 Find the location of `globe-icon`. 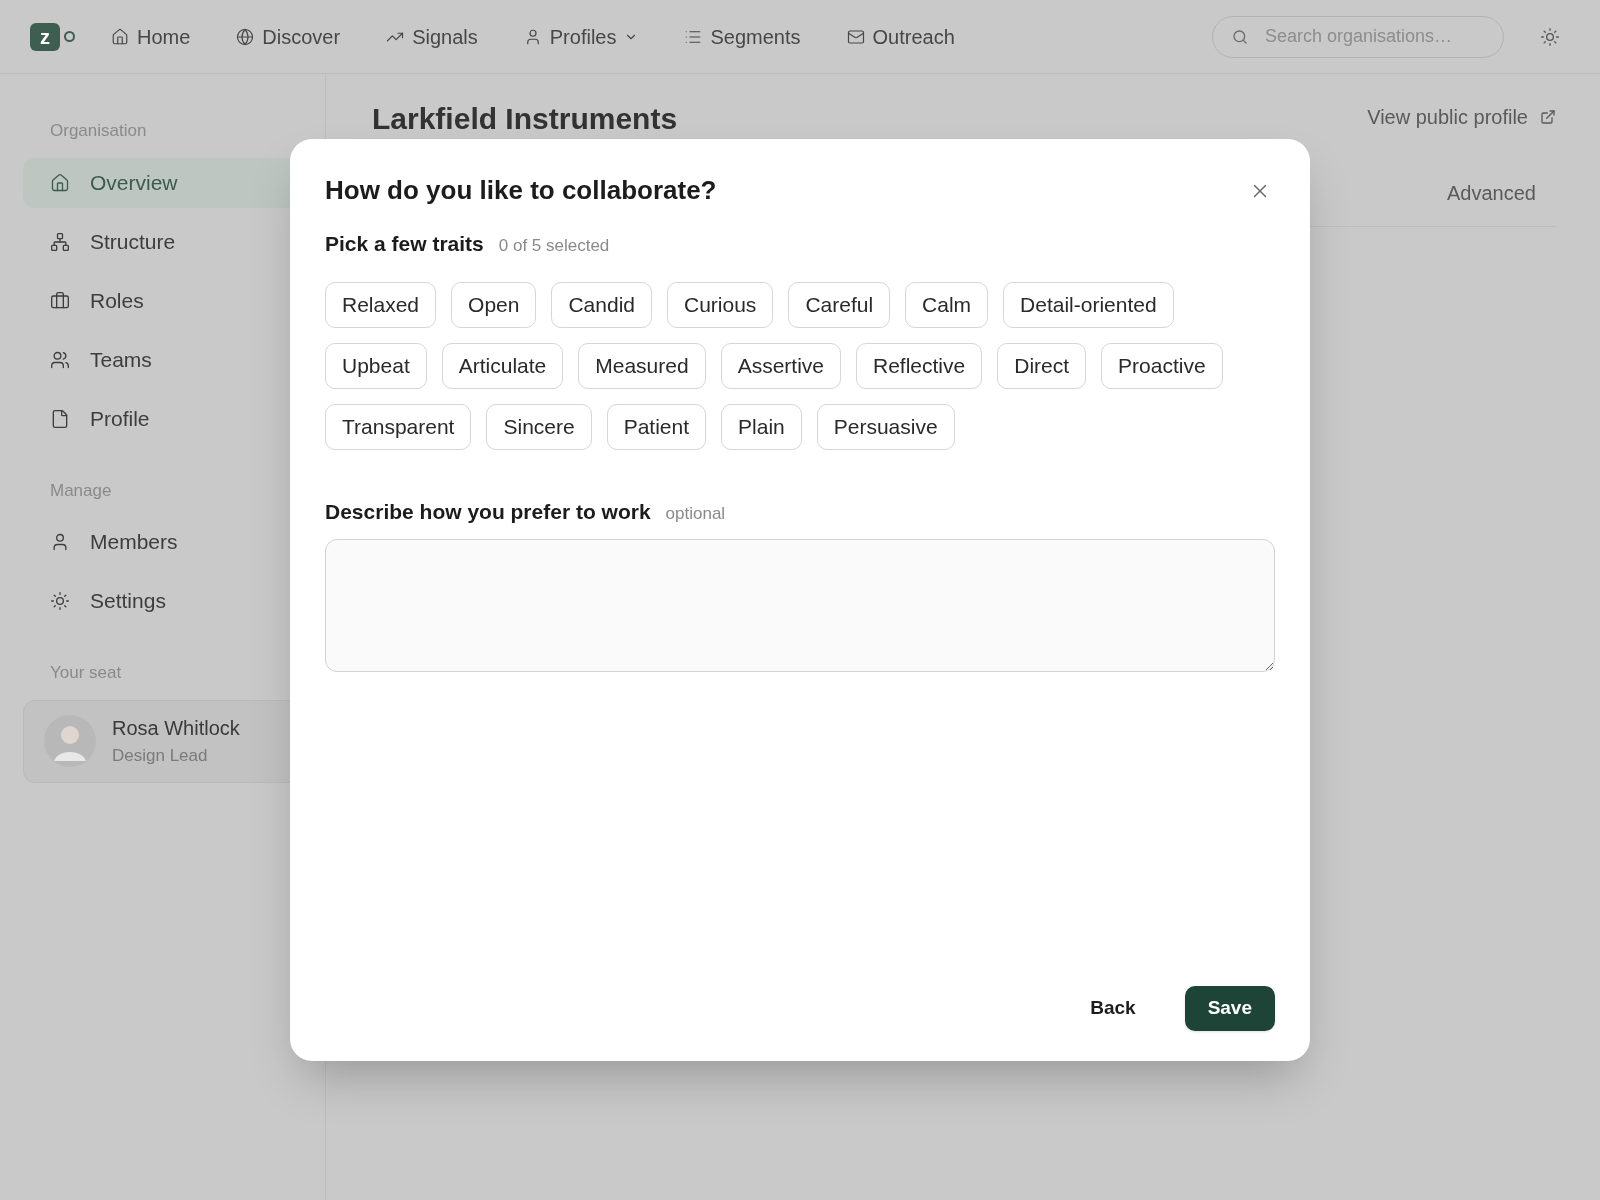

globe-icon is located at coordinates (245, 36).